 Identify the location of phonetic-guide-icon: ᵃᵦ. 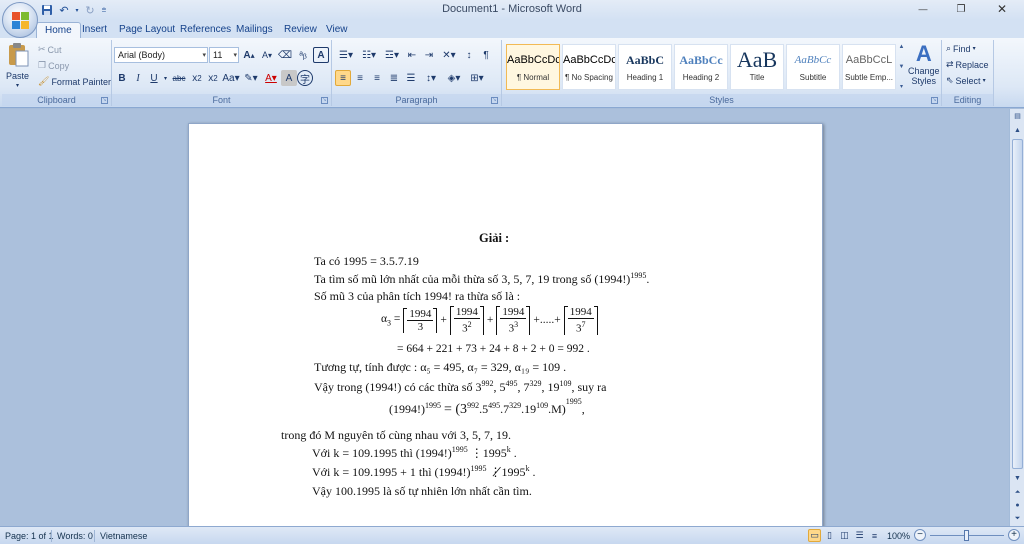
(303, 55).